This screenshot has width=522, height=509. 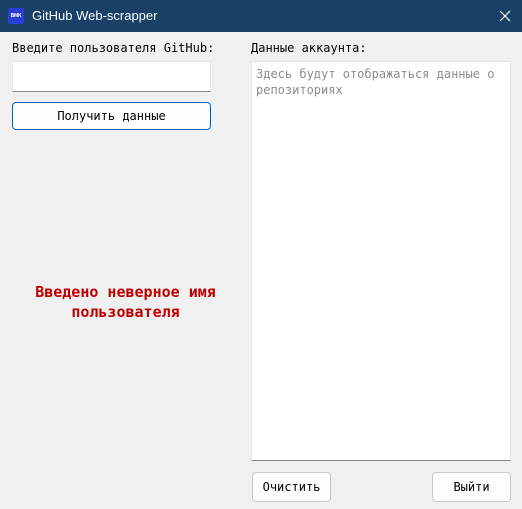 What do you see at coordinates (111, 76) in the screenshot?
I see `username-input` at bounding box center [111, 76].